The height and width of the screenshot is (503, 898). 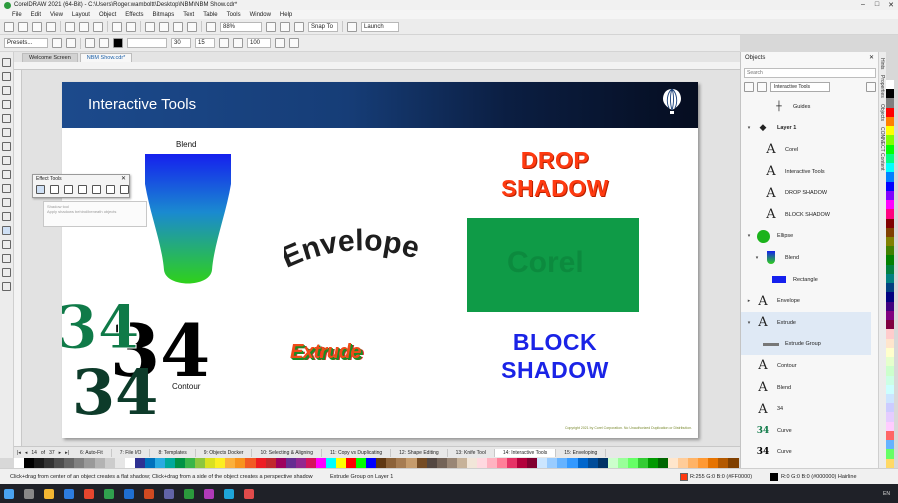 What do you see at coordinates (164, 26) in the screenshot?
I see `import-icon` at bounding box center [164, 26].